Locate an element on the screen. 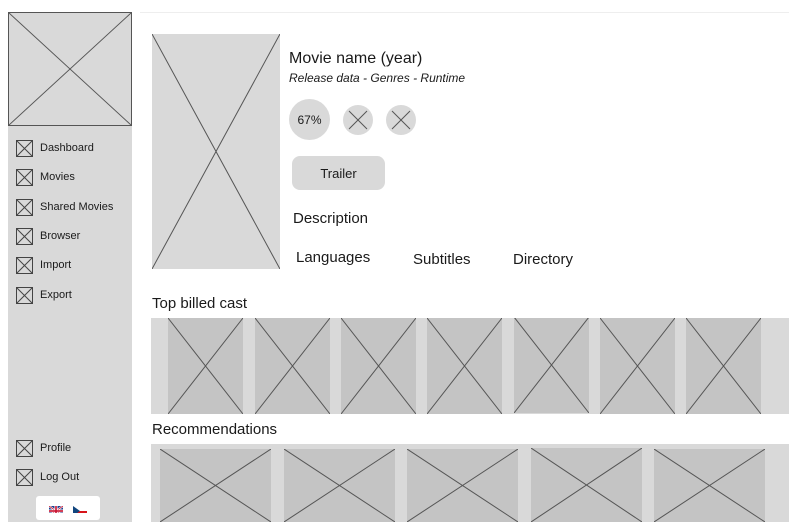 Image resolution: width=789 pixels, height=522 pixels. sidebar-item-shared-movies: Shared Movies is located at coordinates (64, 207).